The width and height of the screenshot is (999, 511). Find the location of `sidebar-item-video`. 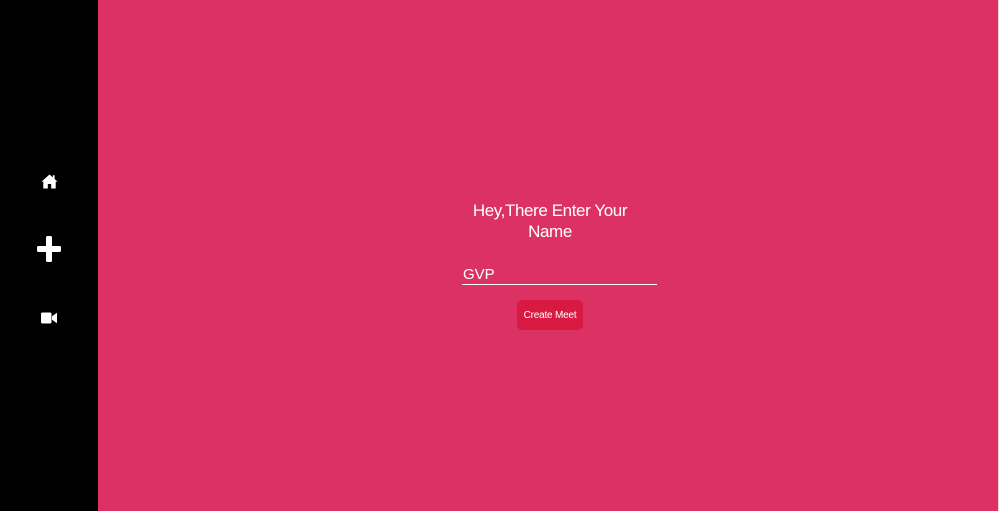

sidebar-item-video is located at coordinates (49, 318).